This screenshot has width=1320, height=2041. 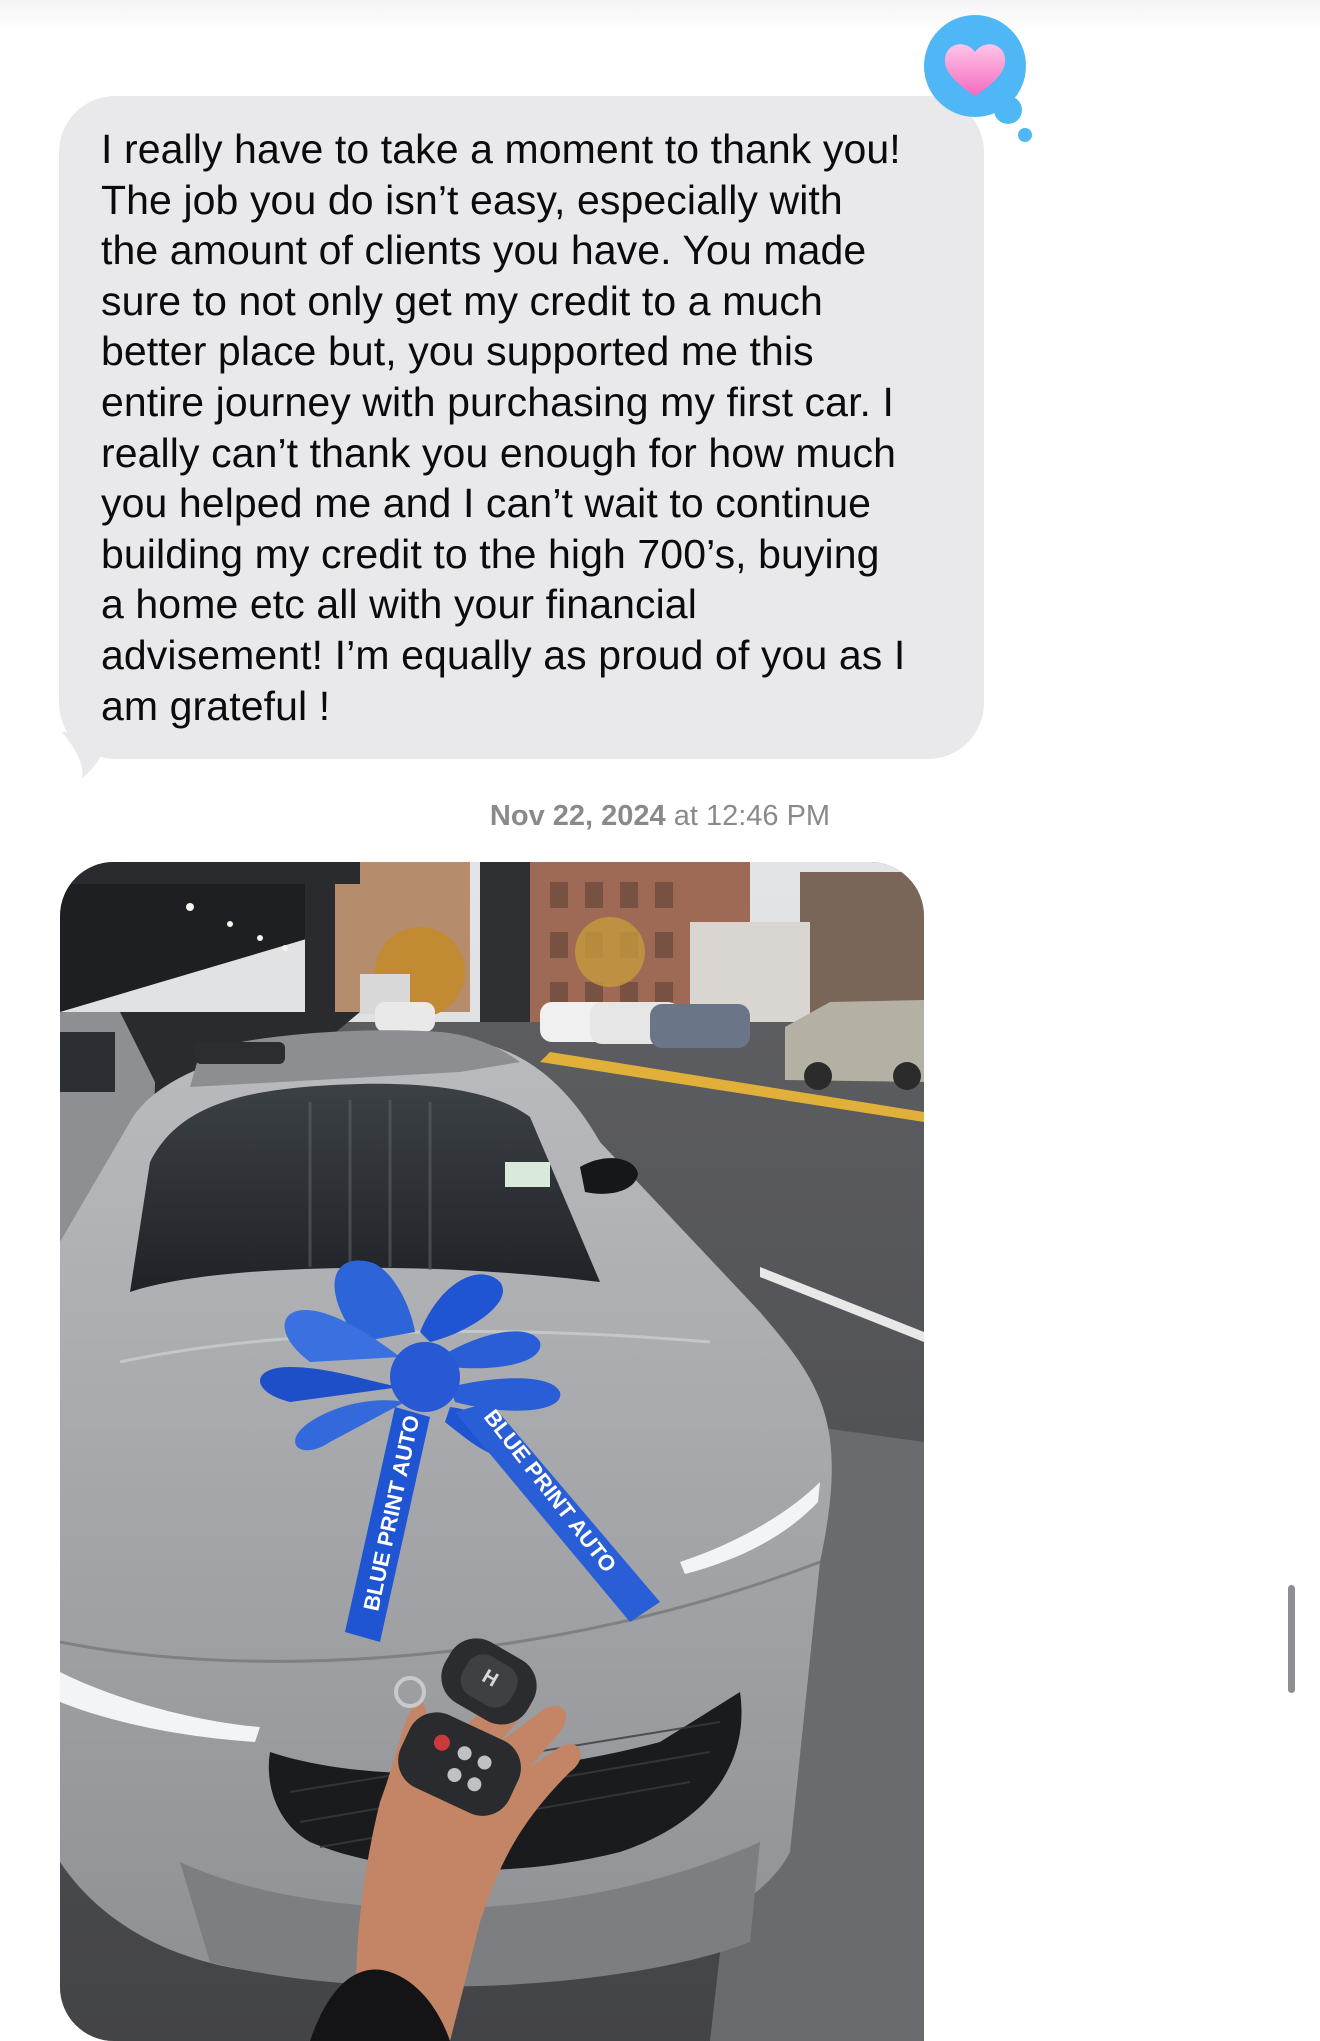 I want to click on timestamp-separator: at, so click(x=685, y=816).